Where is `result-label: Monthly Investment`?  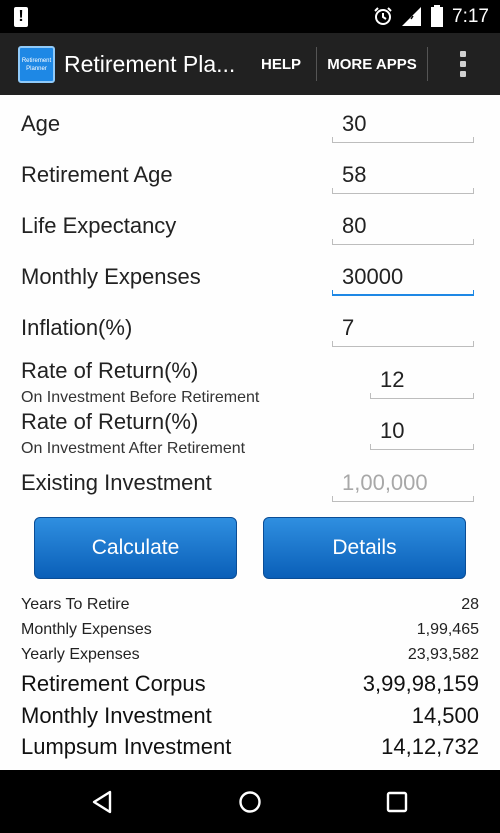 result-label: Monthly Investment is located at coordinates (116, 715).